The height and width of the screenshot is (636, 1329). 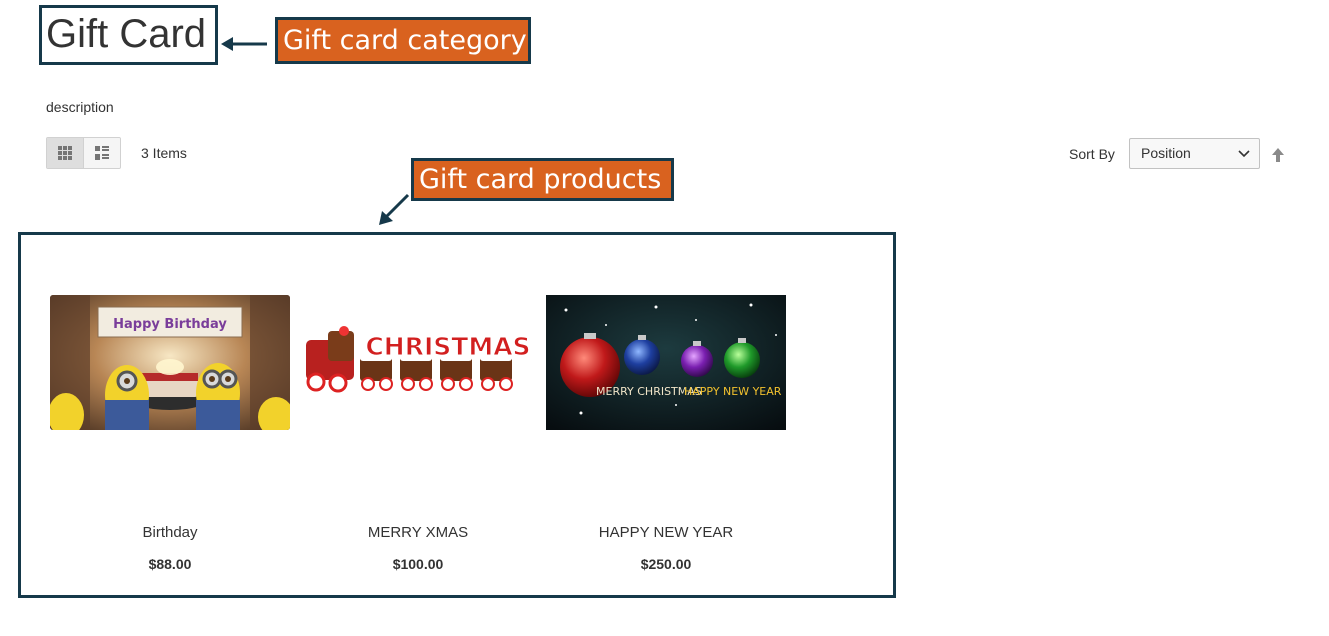 What do you see at coordinates (1244, 154) in the screenshot?
I see `chevron-down-icon` at bounding box center [1244, 154].